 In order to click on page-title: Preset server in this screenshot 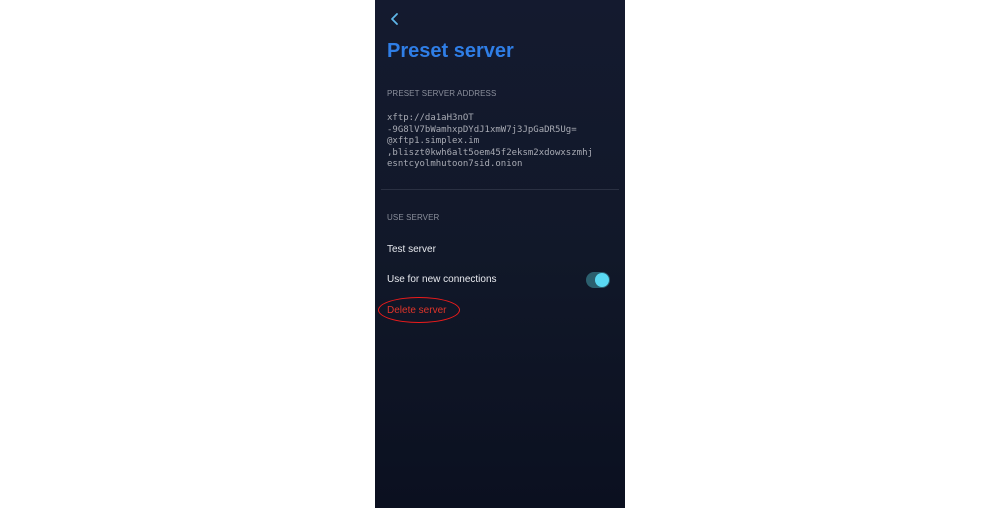, I will do `click(450, 51)`.